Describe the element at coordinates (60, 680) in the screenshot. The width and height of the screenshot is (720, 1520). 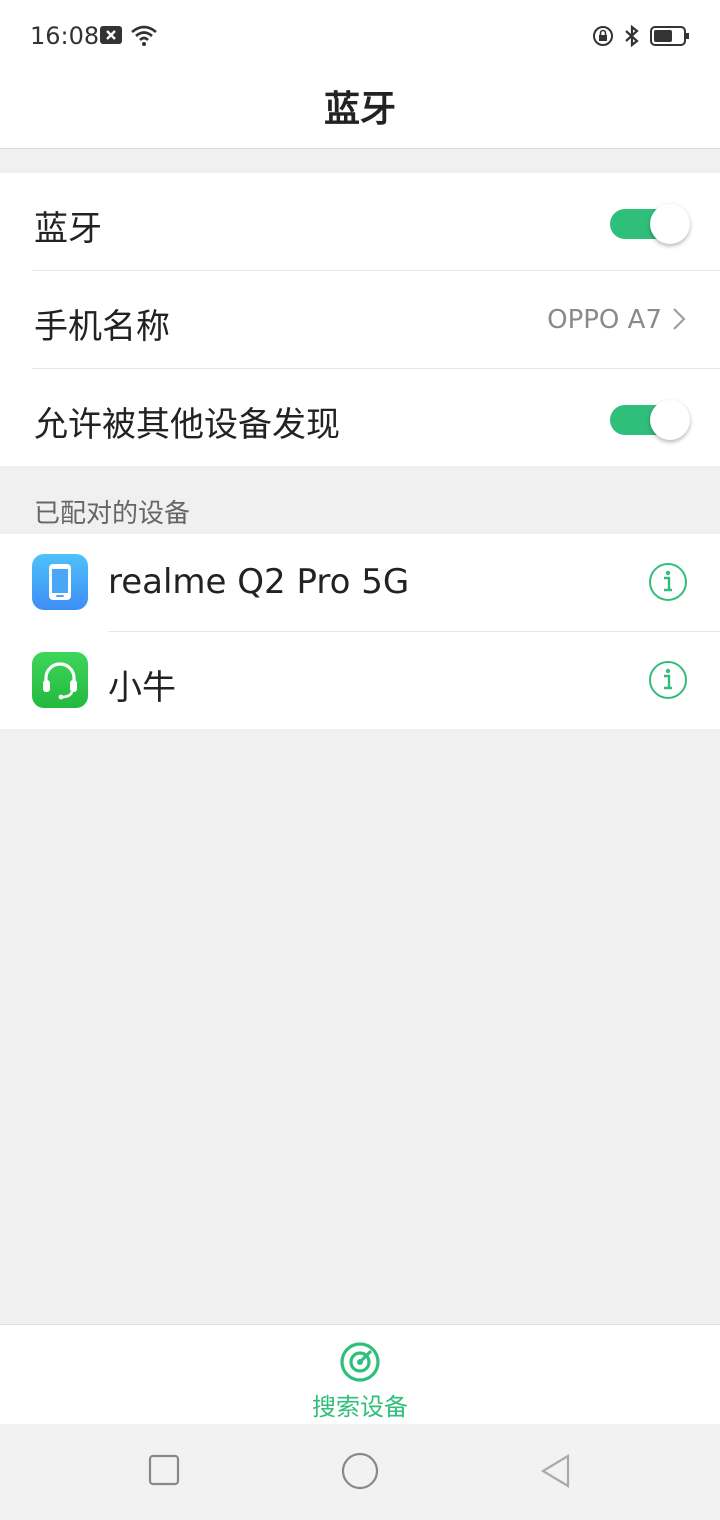
I see `headset-icon` at that location.